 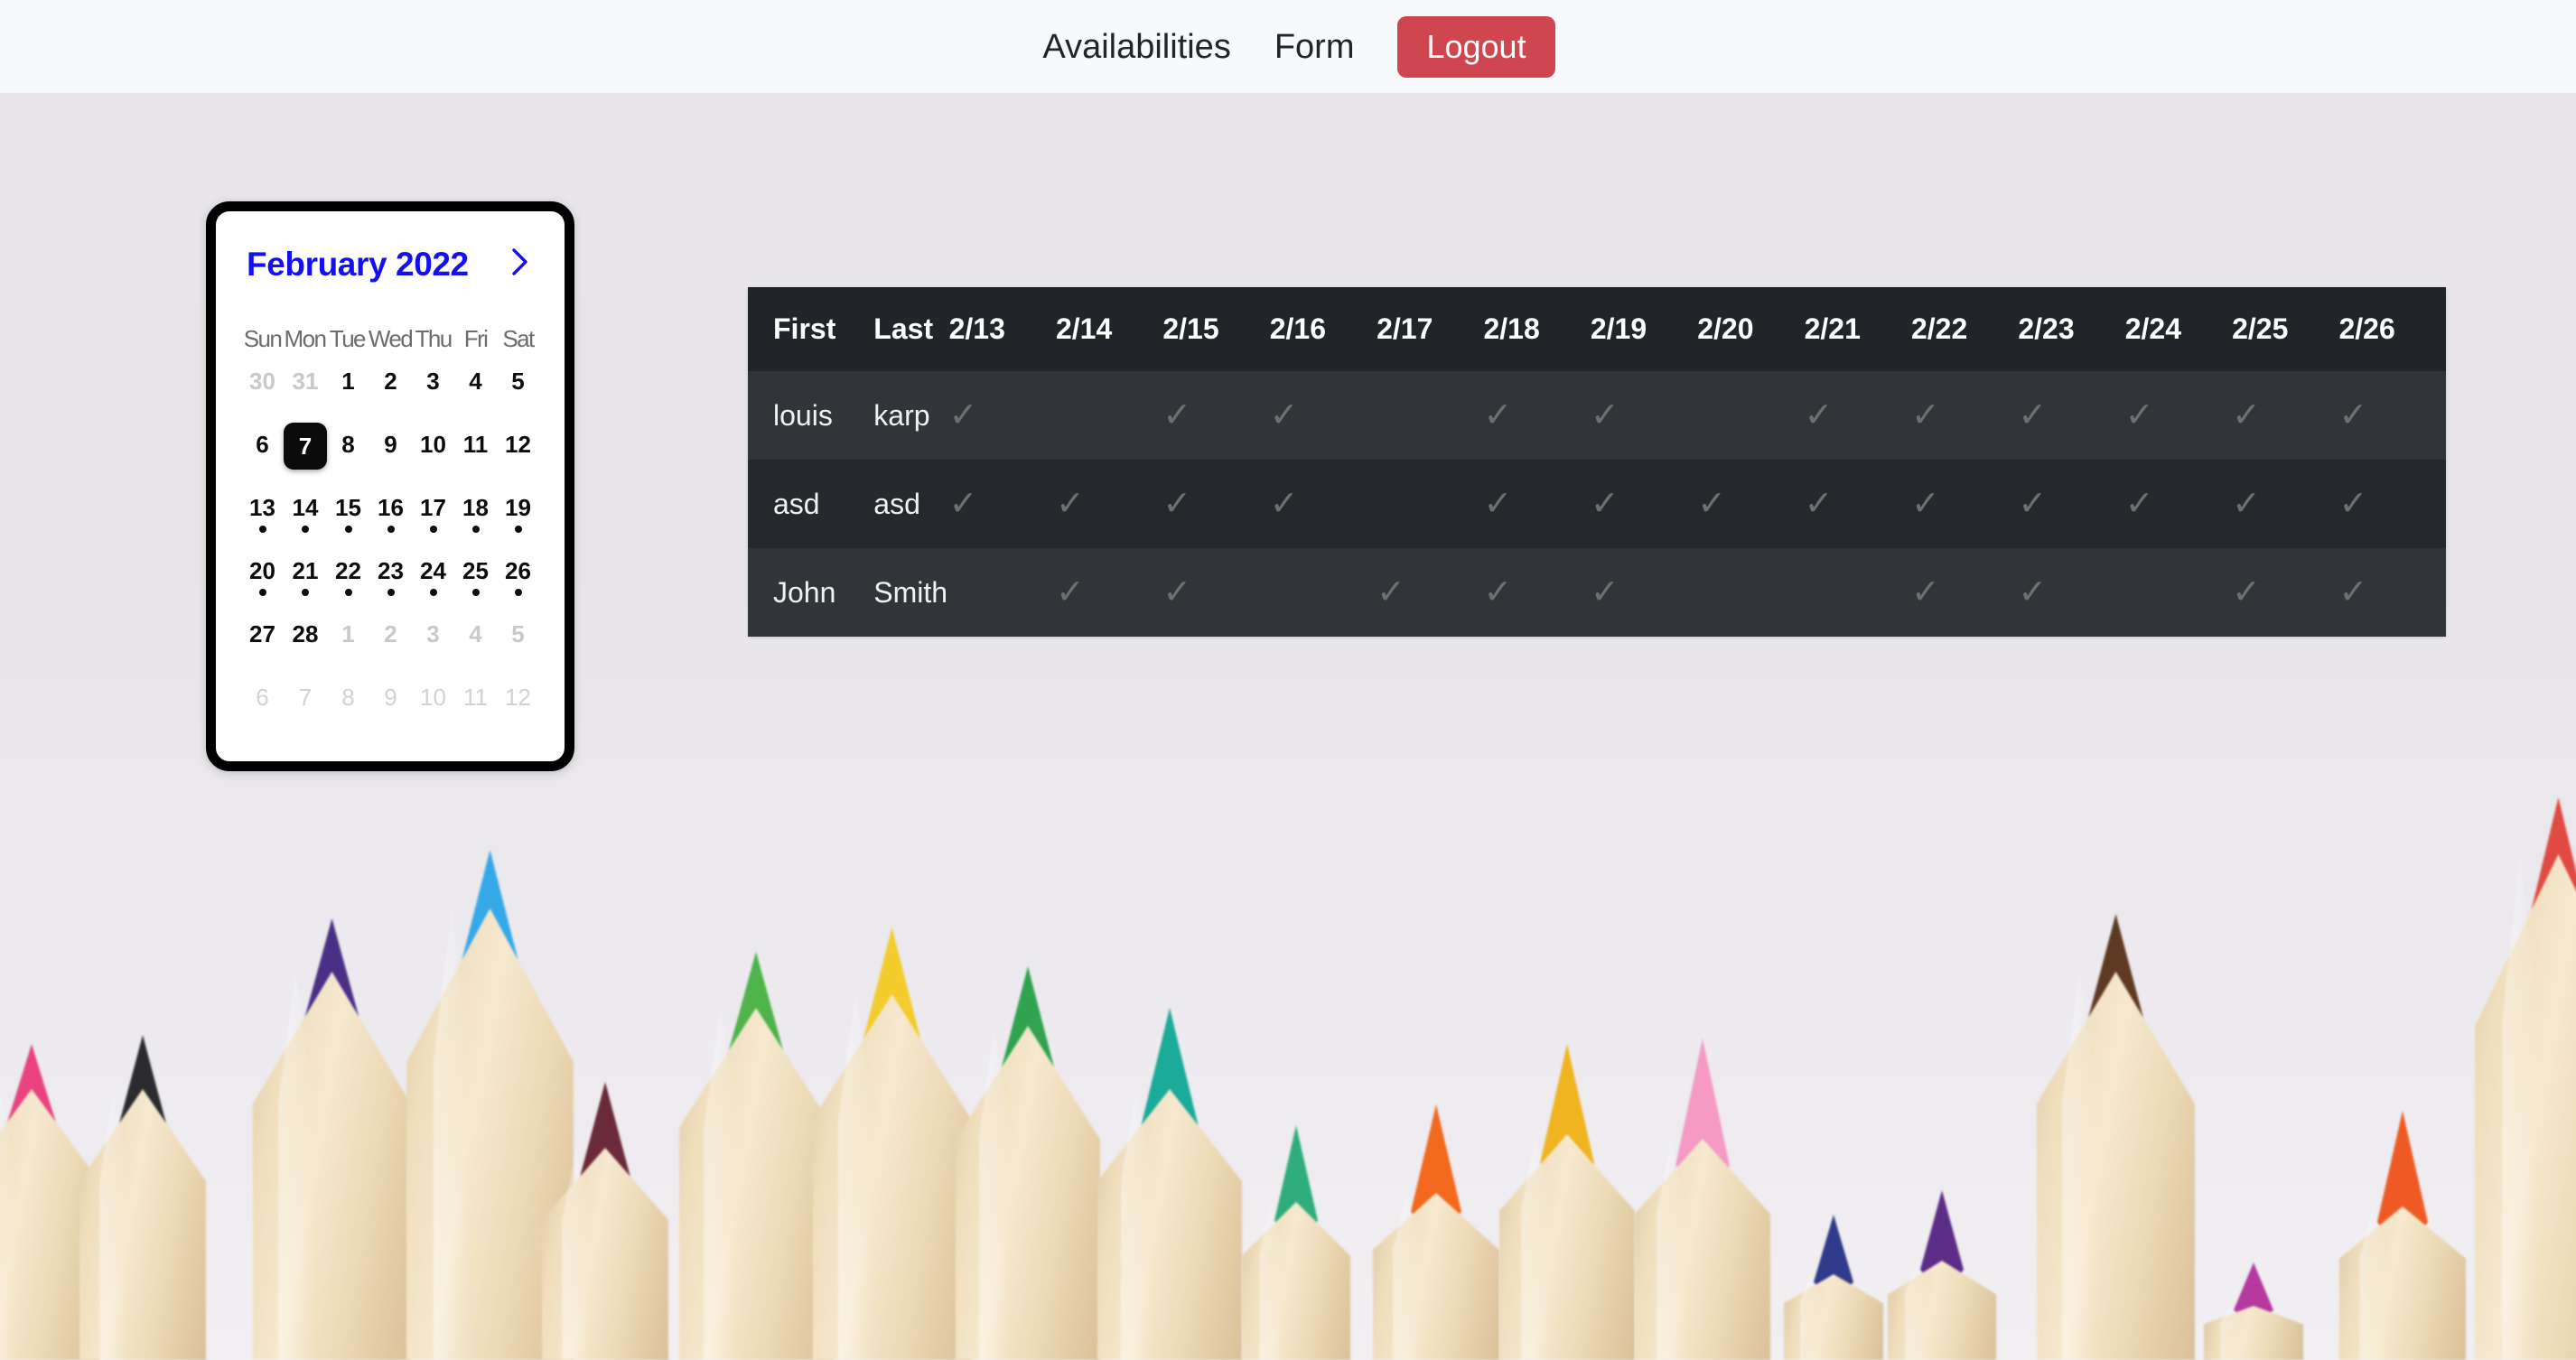 I want to click on calendar-day-15: 15, so click(x=348, y=525).